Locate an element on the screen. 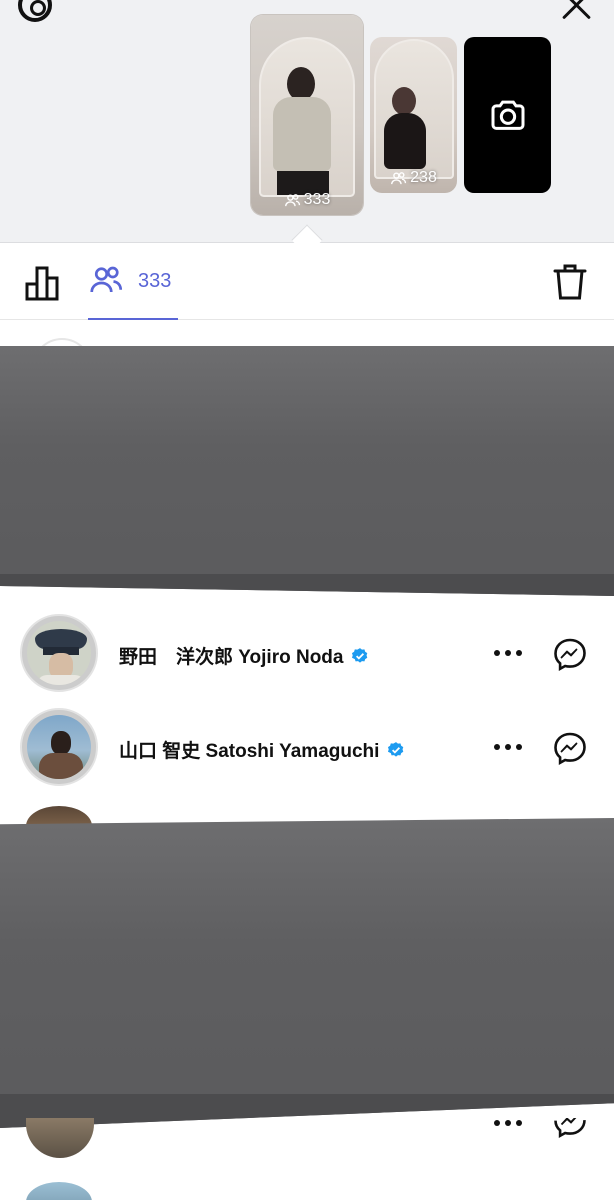  viewer-name: 野田 洋次郎 Yojiro Noda is located at coordinates (244, 655).